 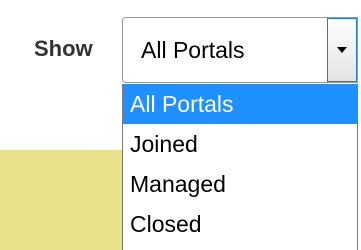 I want to click on dropdown-button, so click(x=342, y=50).